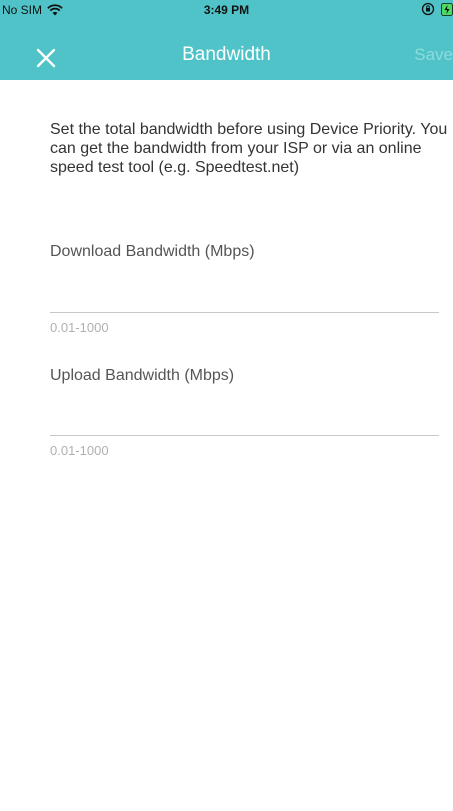  I want to click on orientation-lock-icon, so click(428, 9).